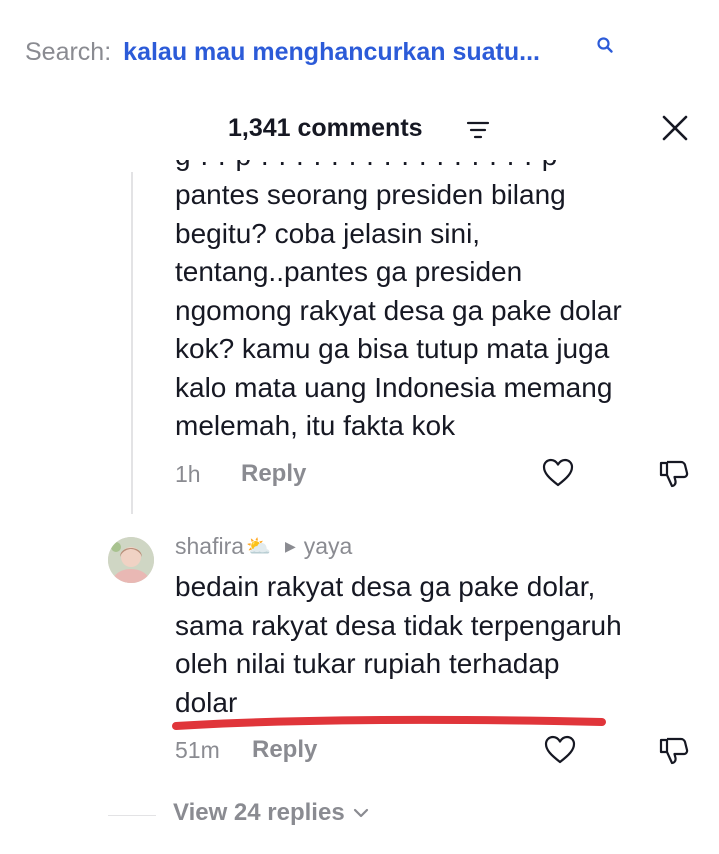  I want to click on view-replies-label: View 24 replies, so click(259, 812).